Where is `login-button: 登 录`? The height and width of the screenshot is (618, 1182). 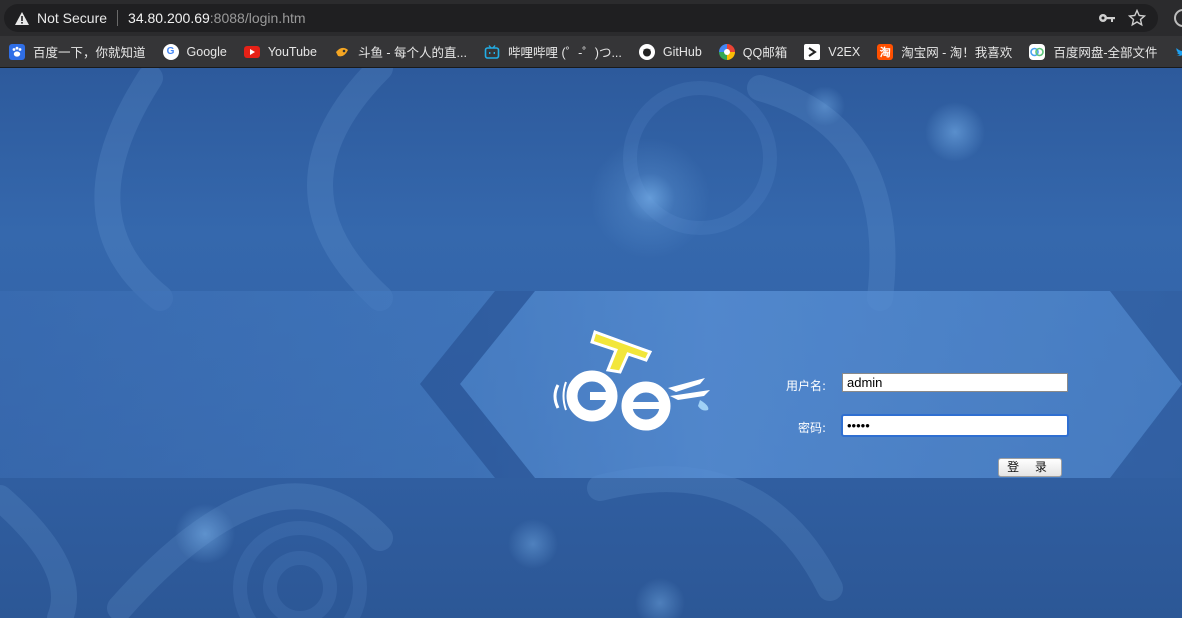 login-button: 登 录 is located at coordinates (1030, 467).